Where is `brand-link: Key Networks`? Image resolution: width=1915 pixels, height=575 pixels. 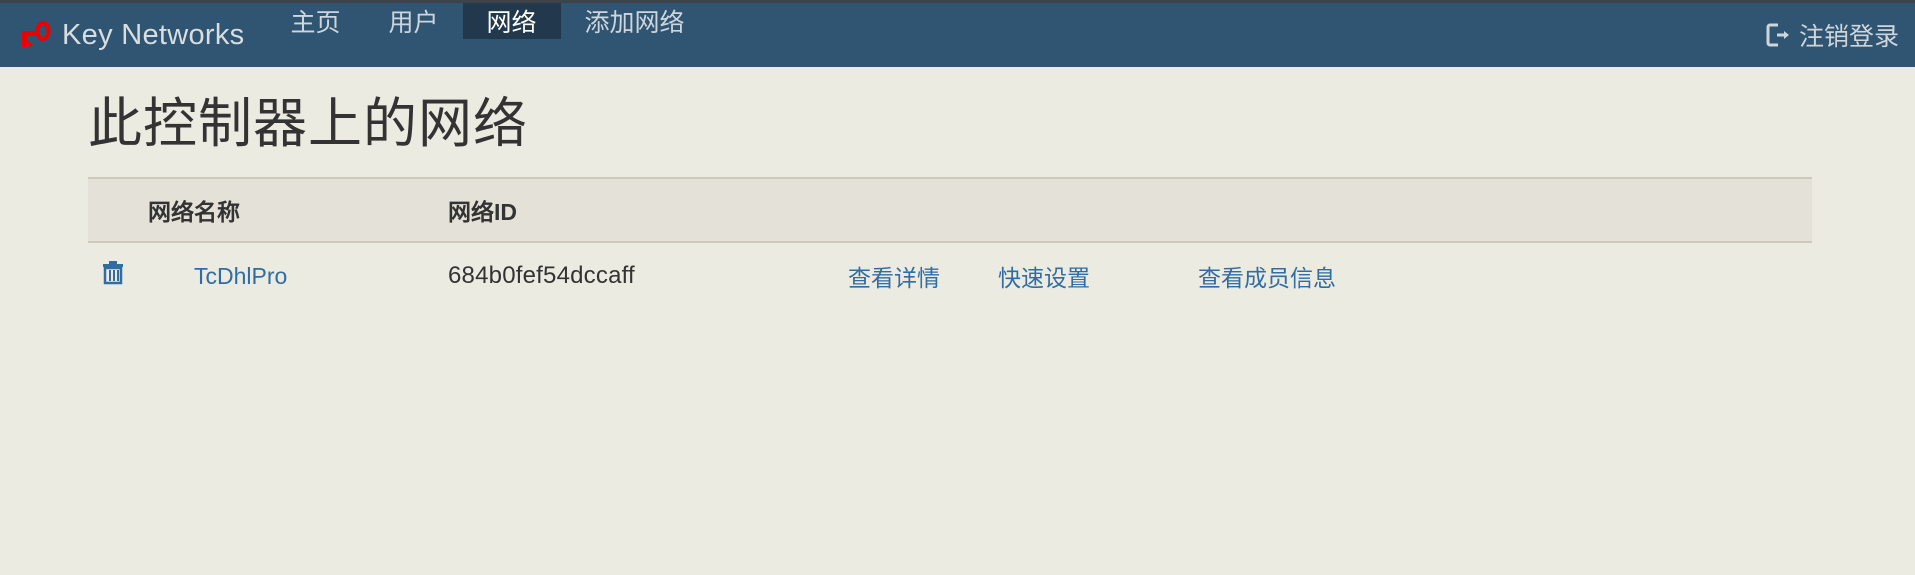 brand-link: Key Networks is located at coordinates (133, 35).